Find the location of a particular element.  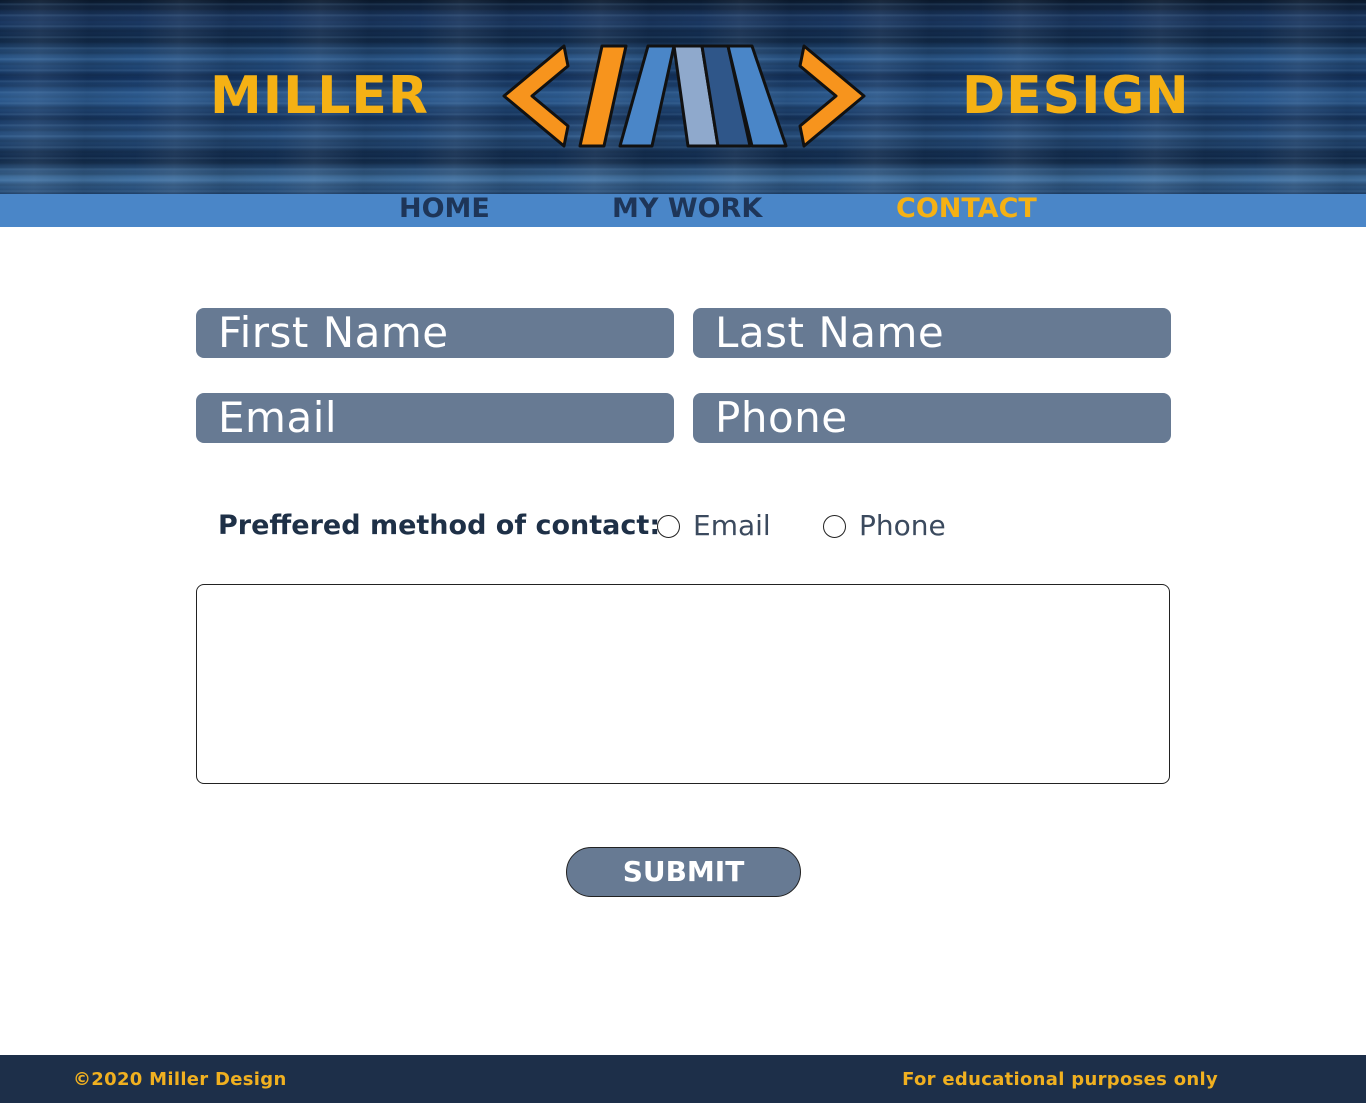

radio-option-email: Email is located at coordinates (714, 526).